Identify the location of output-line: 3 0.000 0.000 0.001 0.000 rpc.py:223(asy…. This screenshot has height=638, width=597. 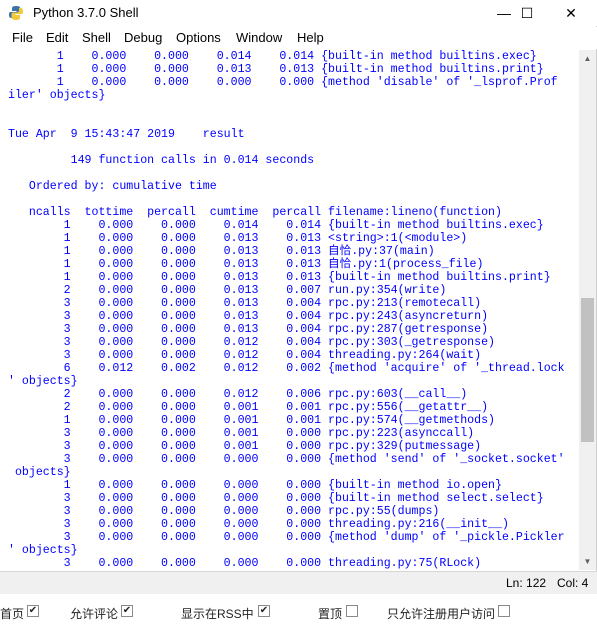
(241, 433).